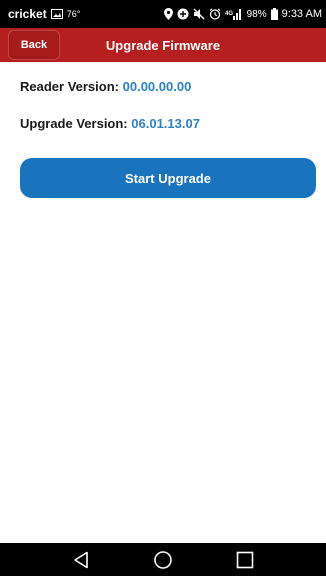  I want to click on location-icon, so click(168, 14).